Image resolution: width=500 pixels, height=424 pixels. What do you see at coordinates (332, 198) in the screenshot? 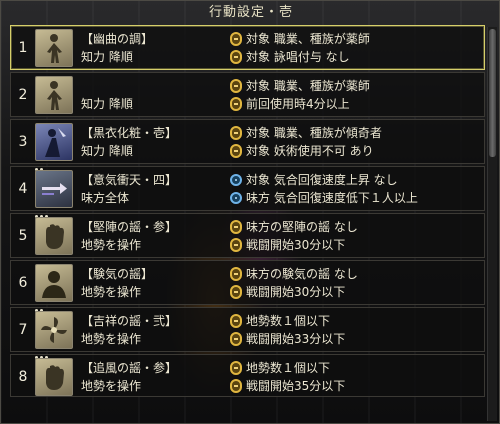
I see `condition-text: 味方 気合回復速度低下１人以上` at bounding box center [332, 198].